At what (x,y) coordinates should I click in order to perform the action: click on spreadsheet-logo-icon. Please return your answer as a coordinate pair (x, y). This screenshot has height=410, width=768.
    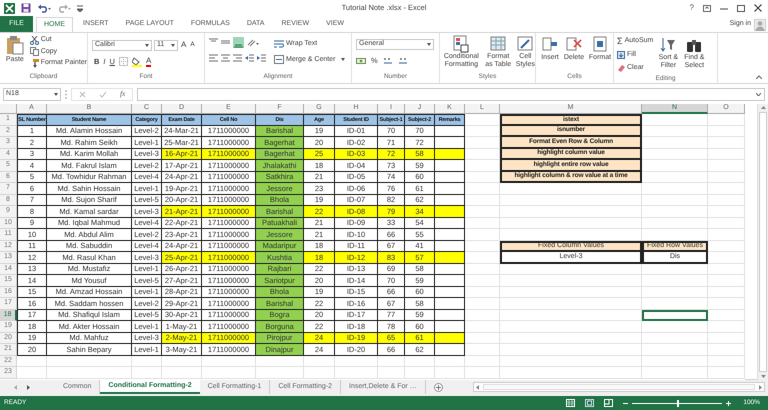
    Looking at the image, I should click on (9, 8).